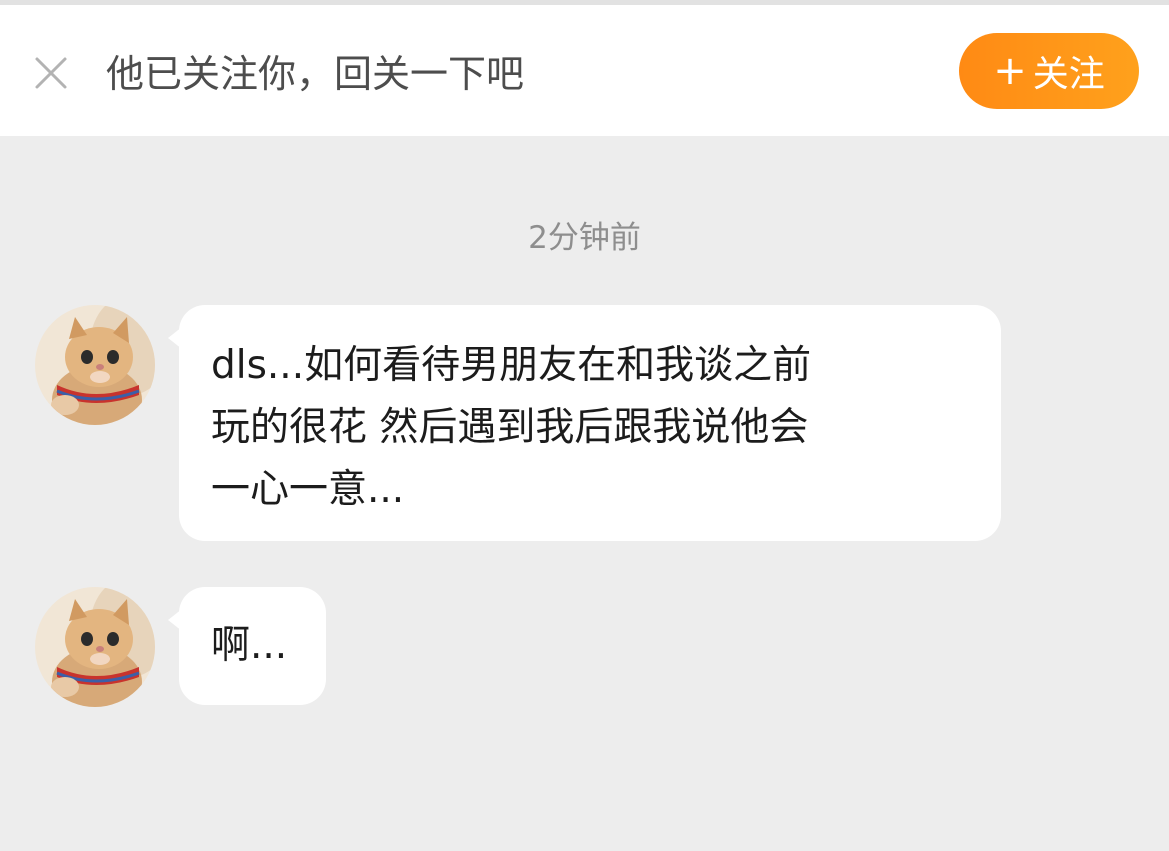 Image resolution: width=1169 pixels, height=851 pixels. I want to click on message-line: dls...如何看待男朋友在和我谈之前, so click(511, 365).